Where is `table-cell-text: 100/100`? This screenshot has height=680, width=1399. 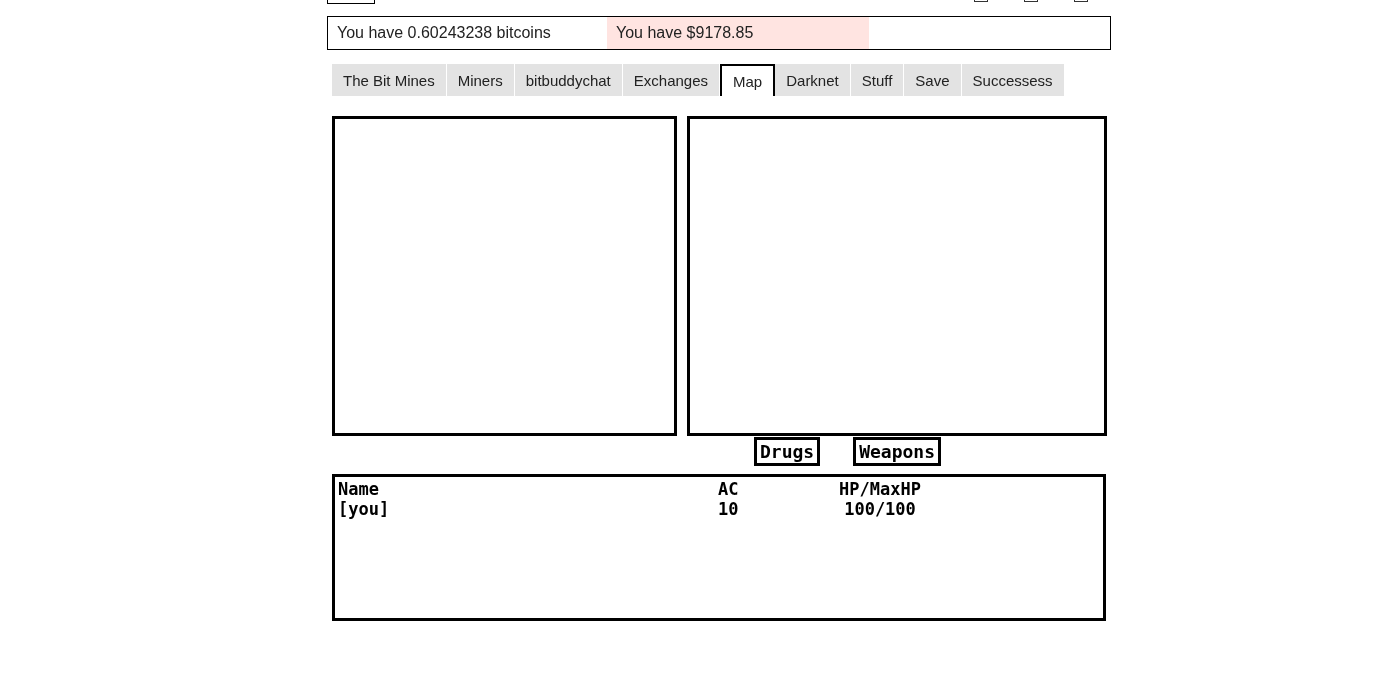 table-cell-text: 100/100 is located at coordinates (880, 509).